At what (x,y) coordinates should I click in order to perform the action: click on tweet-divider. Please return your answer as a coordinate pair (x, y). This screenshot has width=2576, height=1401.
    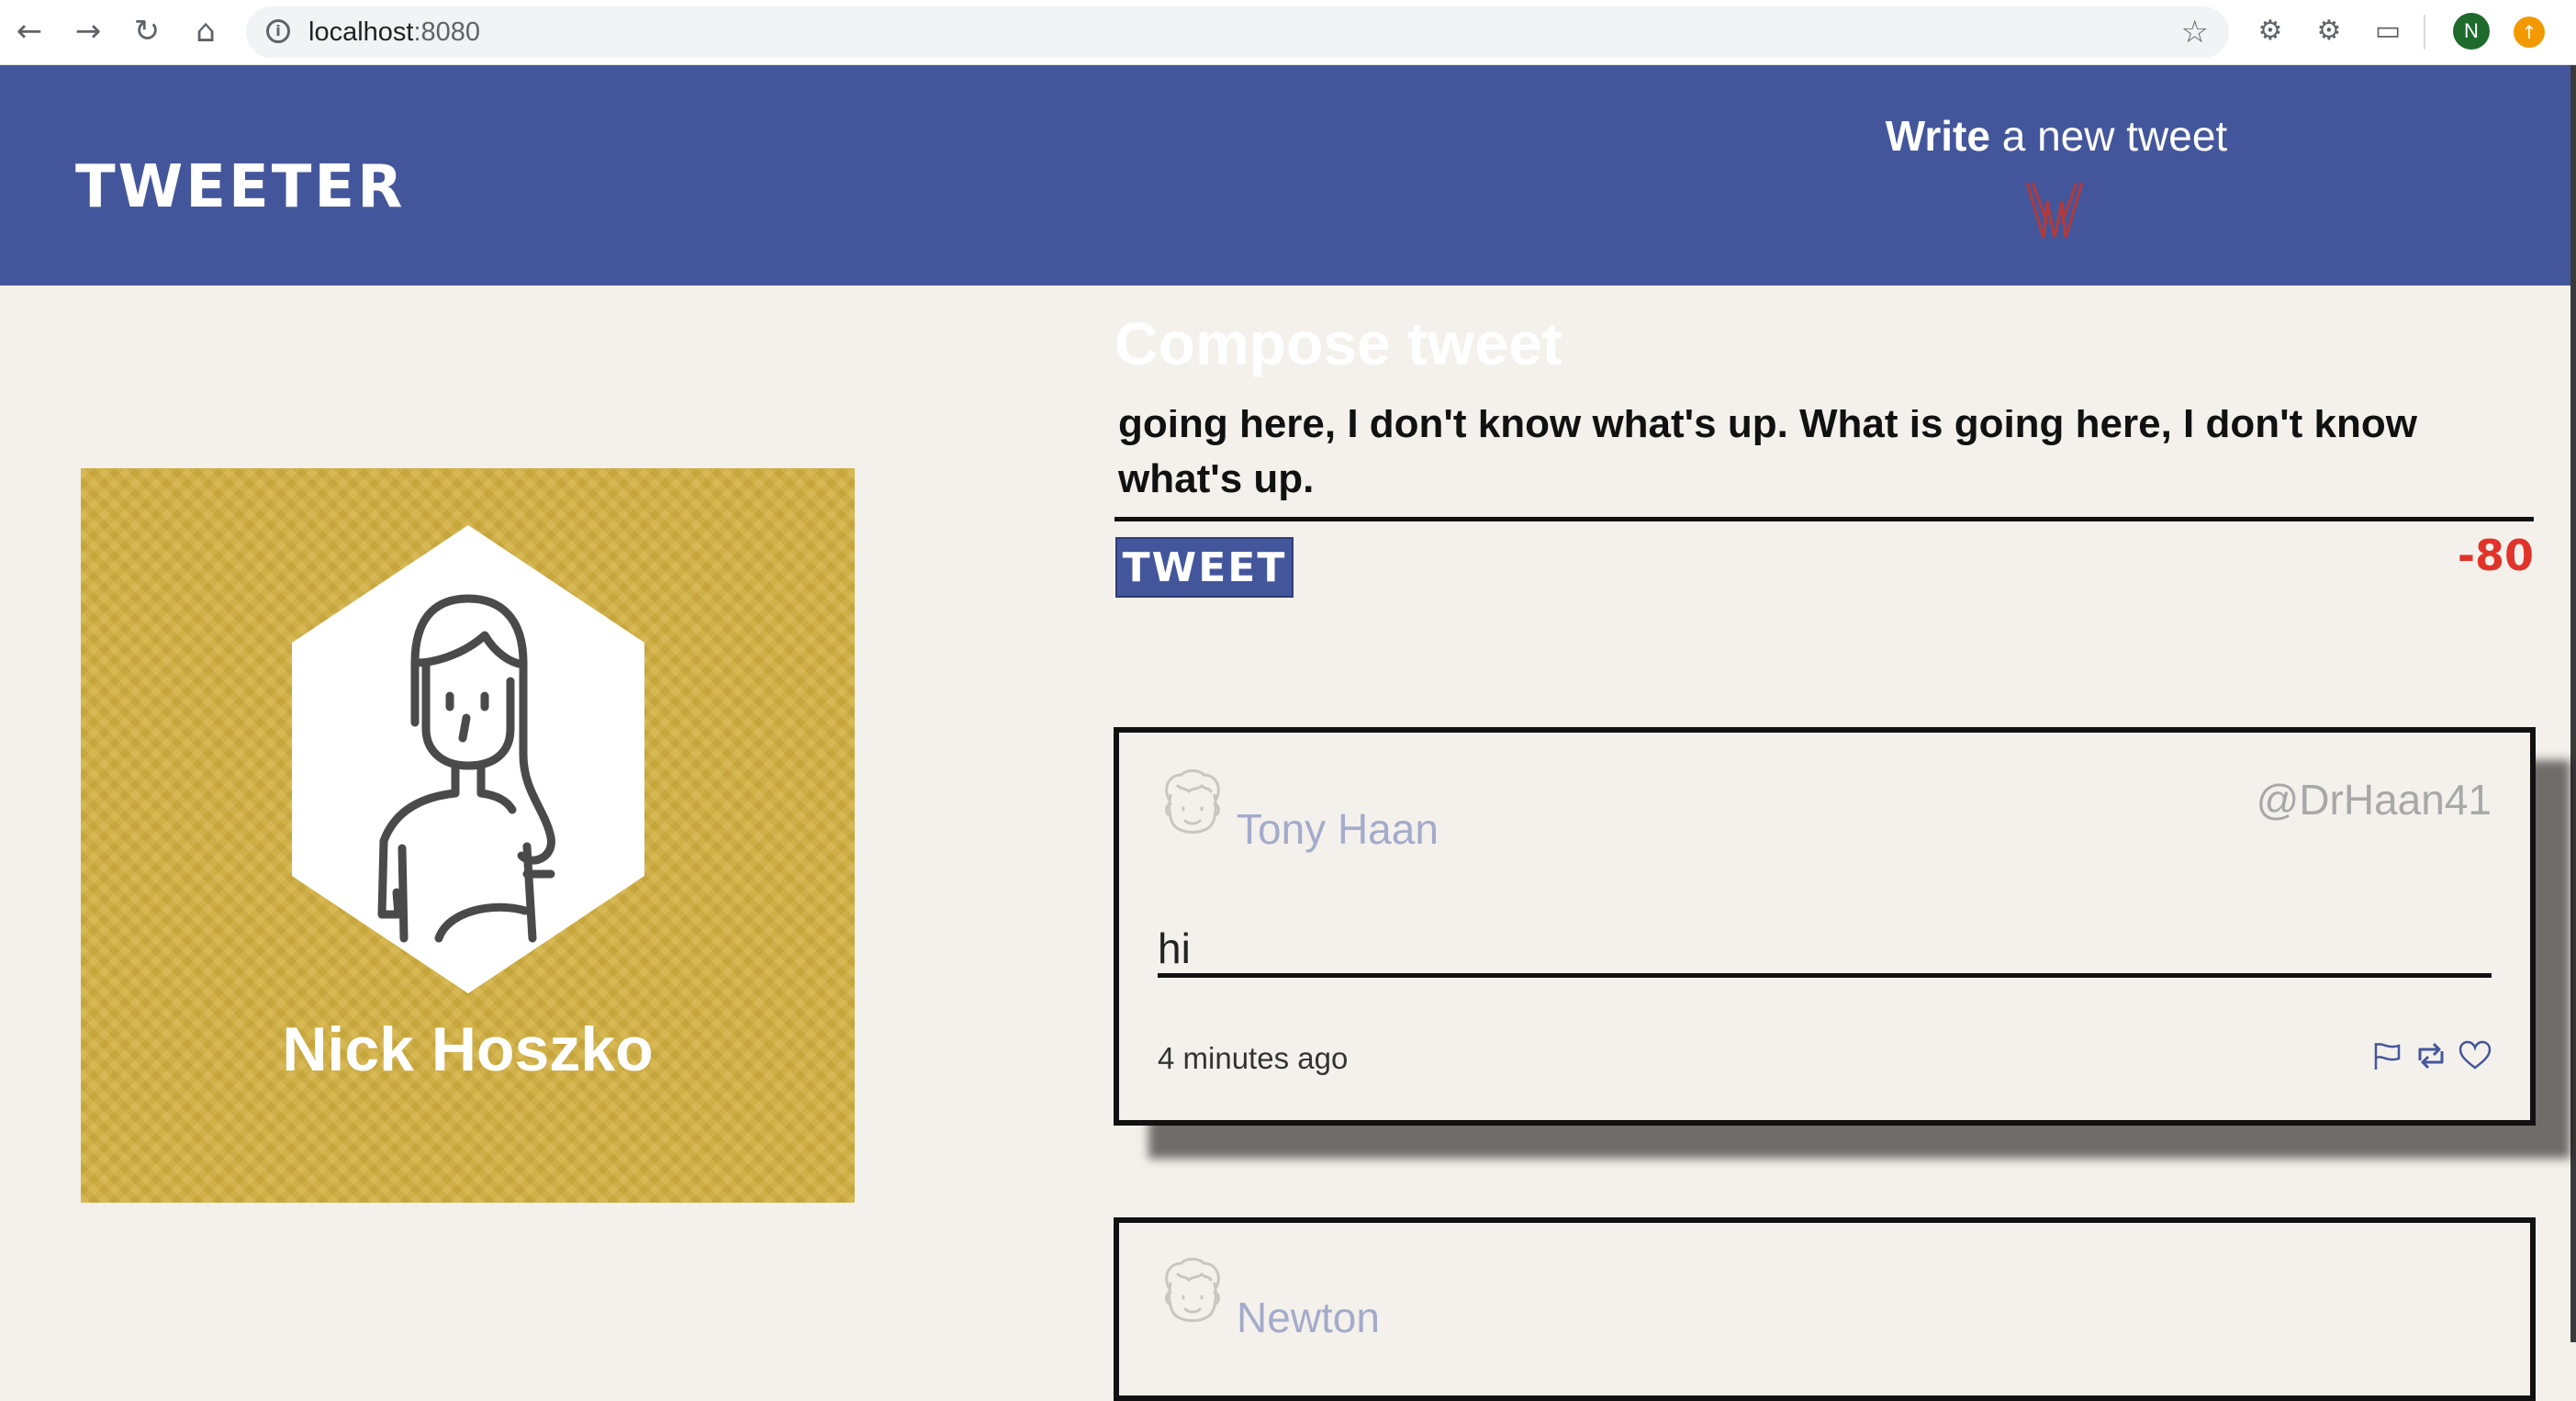
    Looking at the image, I should click on (1825, 976).